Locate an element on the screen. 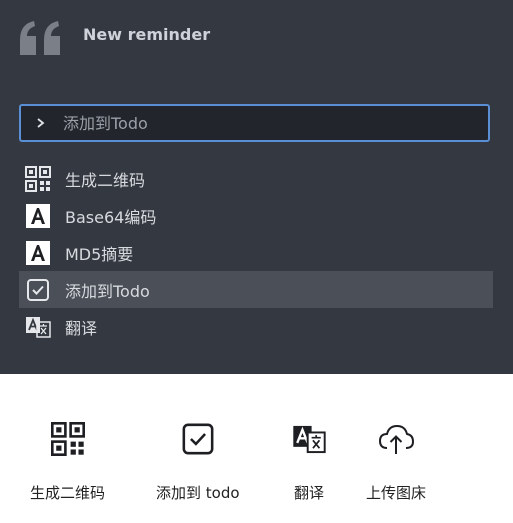 The image size is (513, 523). command-label: 生成二维码 is located at coordinates (105, 180).